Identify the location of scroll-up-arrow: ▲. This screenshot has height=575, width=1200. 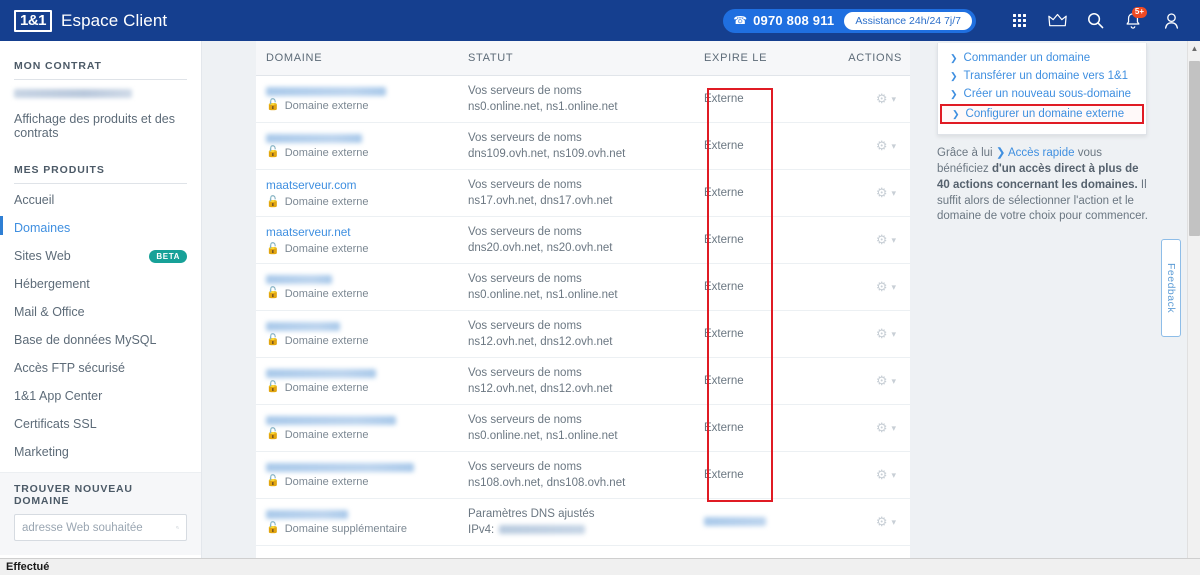
(1194, 48).